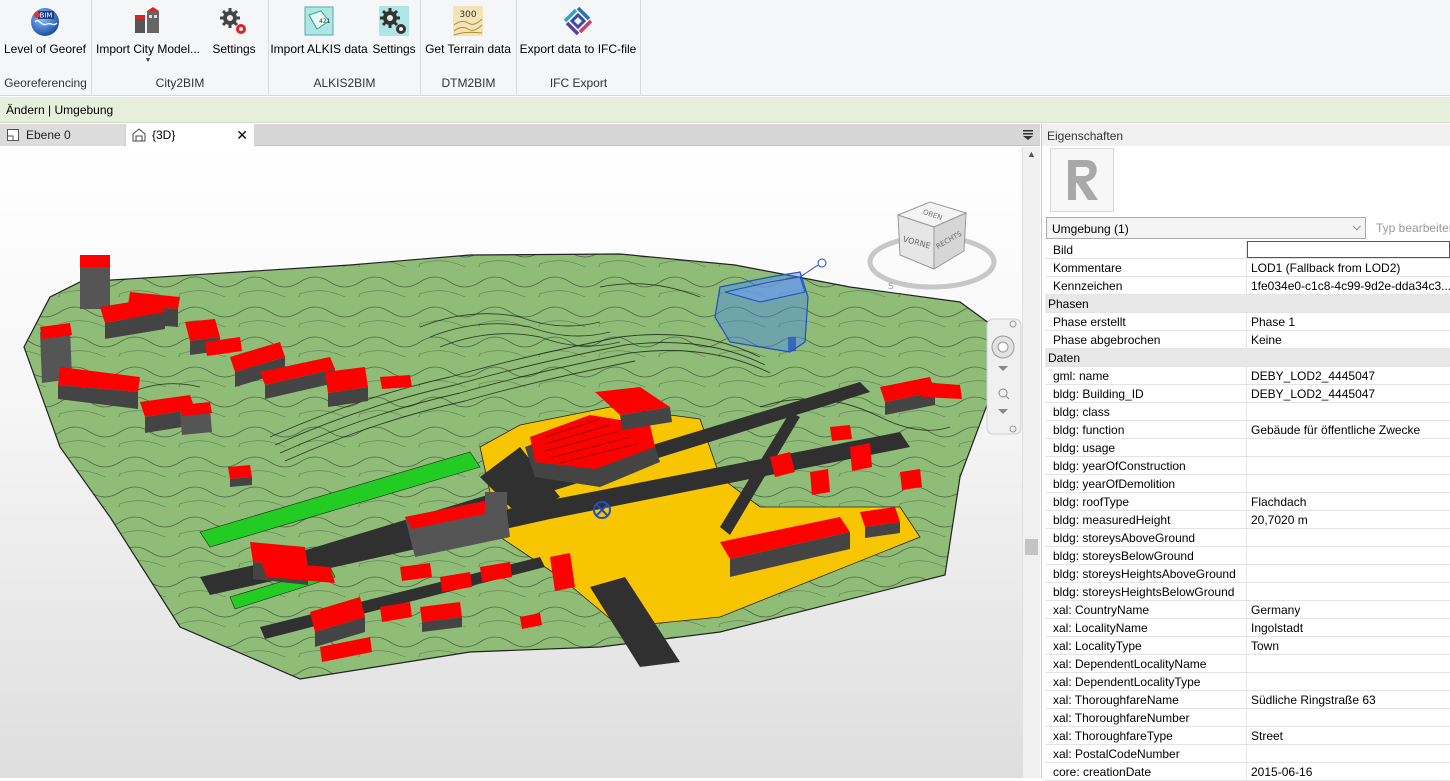  Describe the element at coordinates (234, 36) in the screenshot. I see `city2bim-settings-button: Settings` at that location.